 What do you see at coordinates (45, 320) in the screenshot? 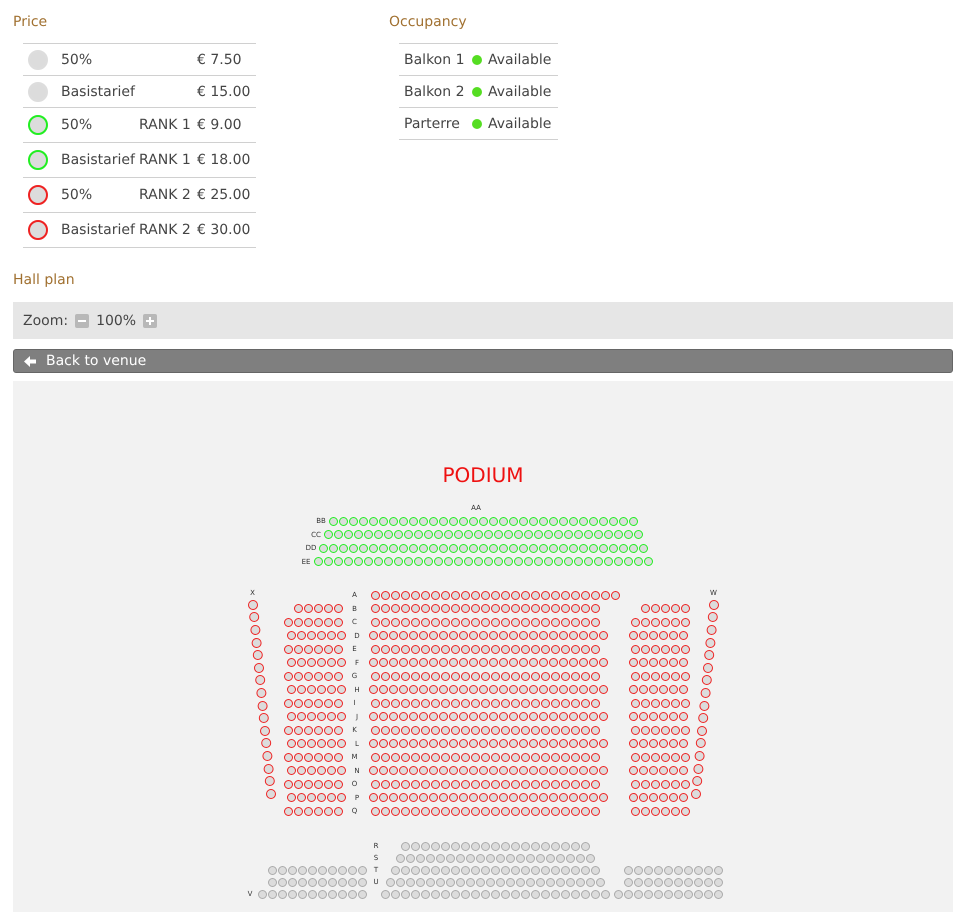
I see `zoom-label: Zoom:` at bounding box center [45, 320].